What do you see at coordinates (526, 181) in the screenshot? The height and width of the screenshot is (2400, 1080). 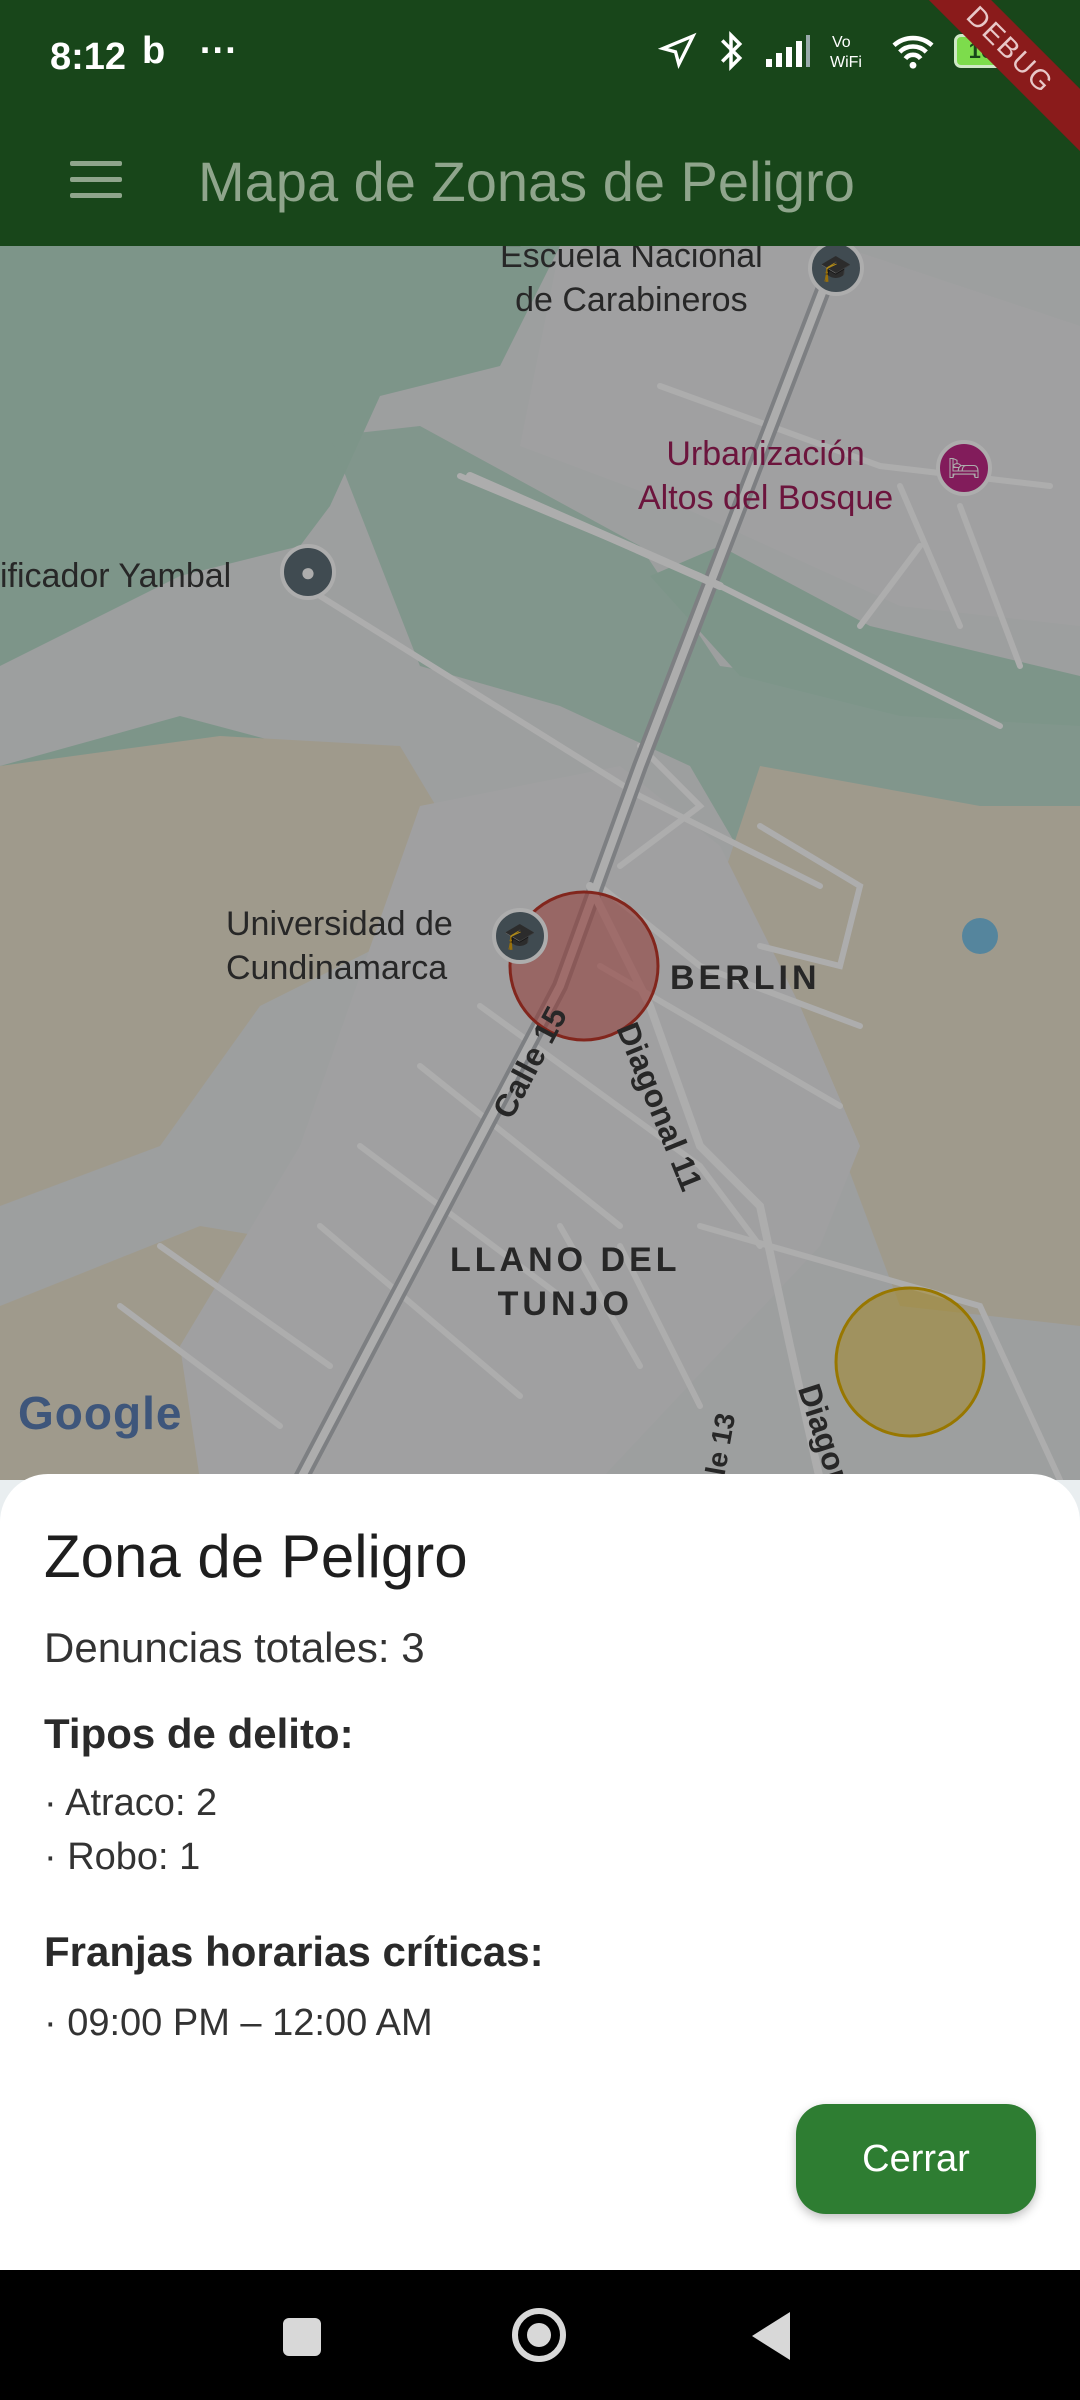 I see `page-title: Mapa de Zonas de Peligro` at bounding box center [526, 181].